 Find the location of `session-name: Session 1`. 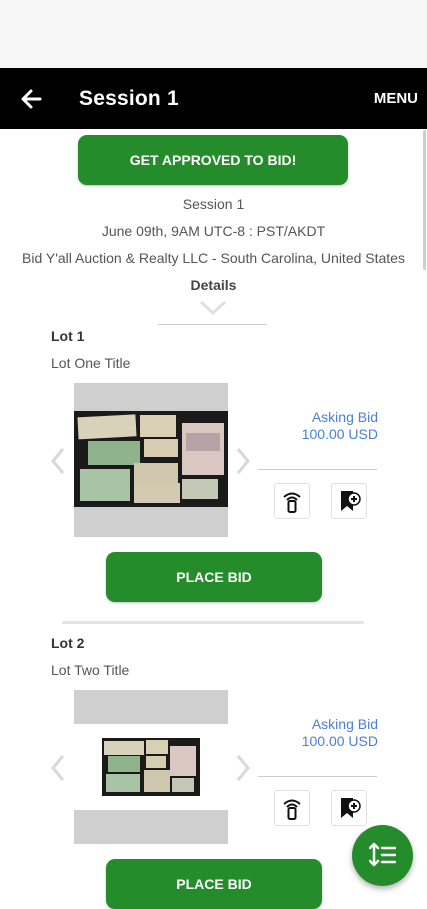

session-name: Session 1 is located at coordinates (213, 204).